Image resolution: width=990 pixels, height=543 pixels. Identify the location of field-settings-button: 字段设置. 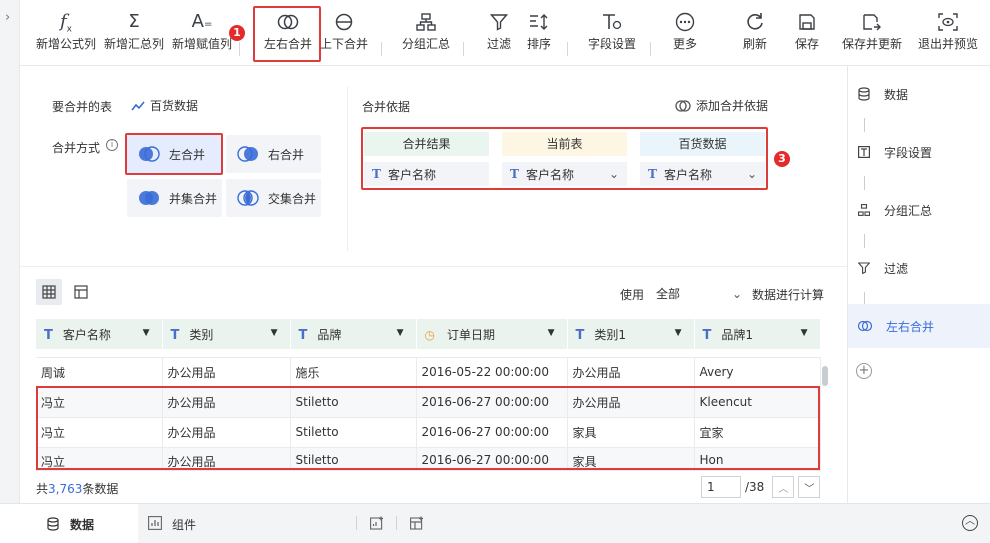
(612, 35).